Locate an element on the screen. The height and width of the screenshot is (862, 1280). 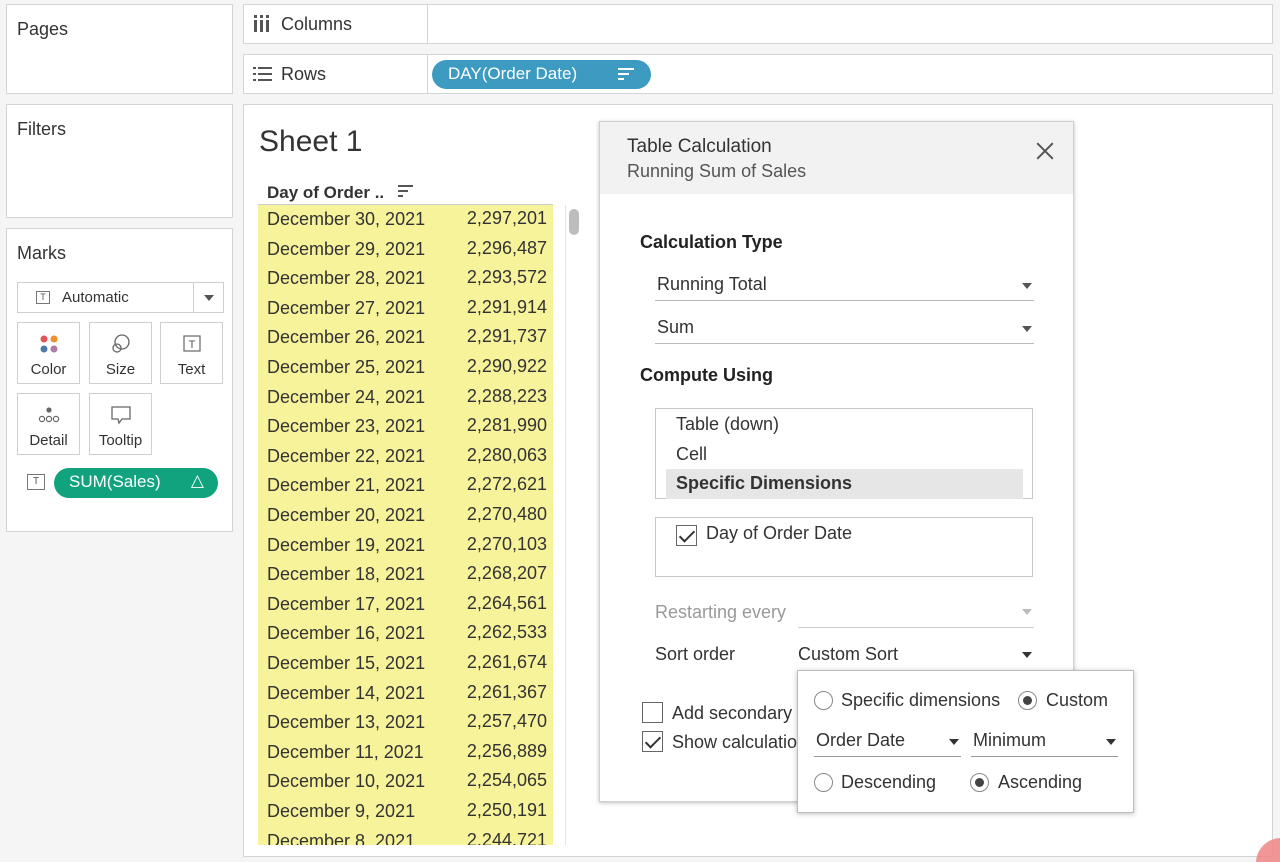
table-row: December 22, 2021 2,280,063 is located at coordinates (405, 457).